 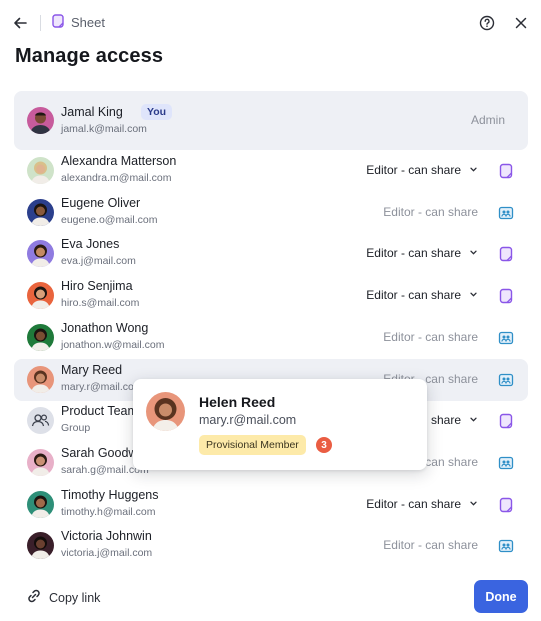 What do you see at coordinates (108, 511) in the screenshot?
I see `member-email: timothy.h@mail.com` at bounding box center [108, 511].